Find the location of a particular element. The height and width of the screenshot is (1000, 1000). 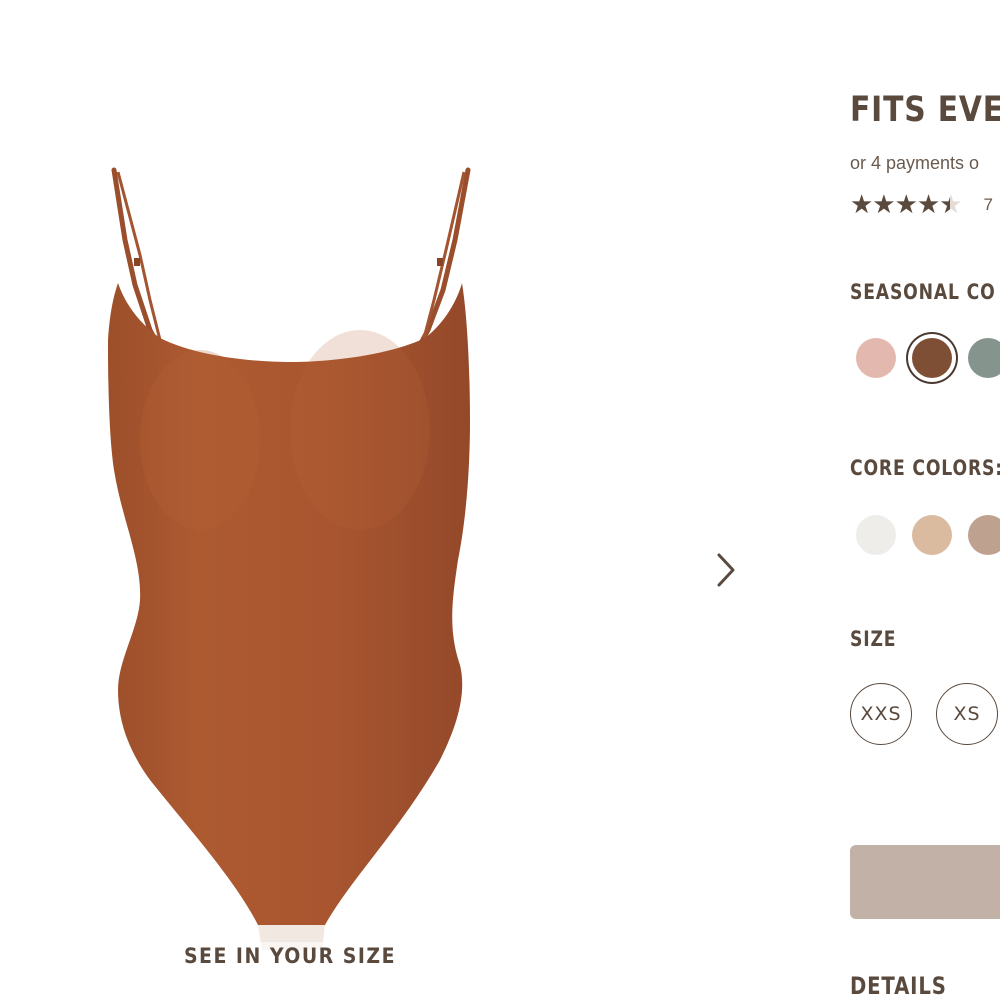

core-colors-label: CORE COLORS: is located at coordinates (925, 468).